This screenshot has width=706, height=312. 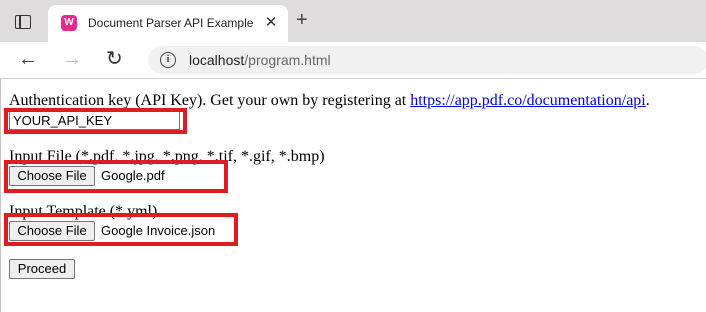 What do you see at coordinates (168, 60) in the screenshot?
I see `info-icon: i` at bounding box center [168, 60].